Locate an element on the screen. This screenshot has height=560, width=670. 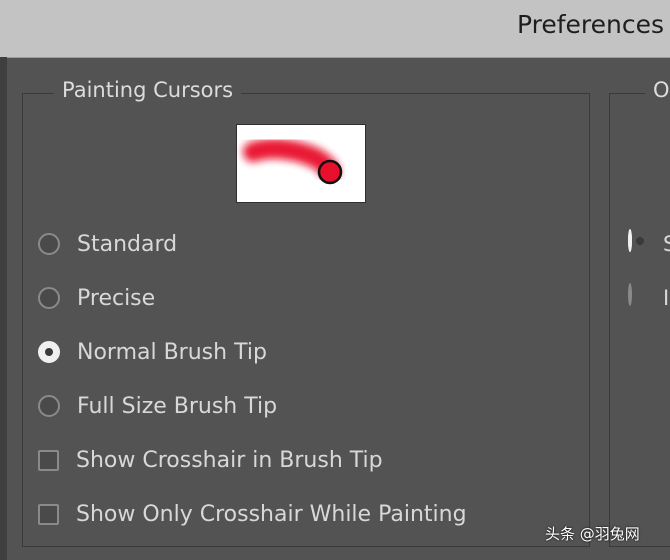
radio-precise: Precise is located at coordinates (96, 298).